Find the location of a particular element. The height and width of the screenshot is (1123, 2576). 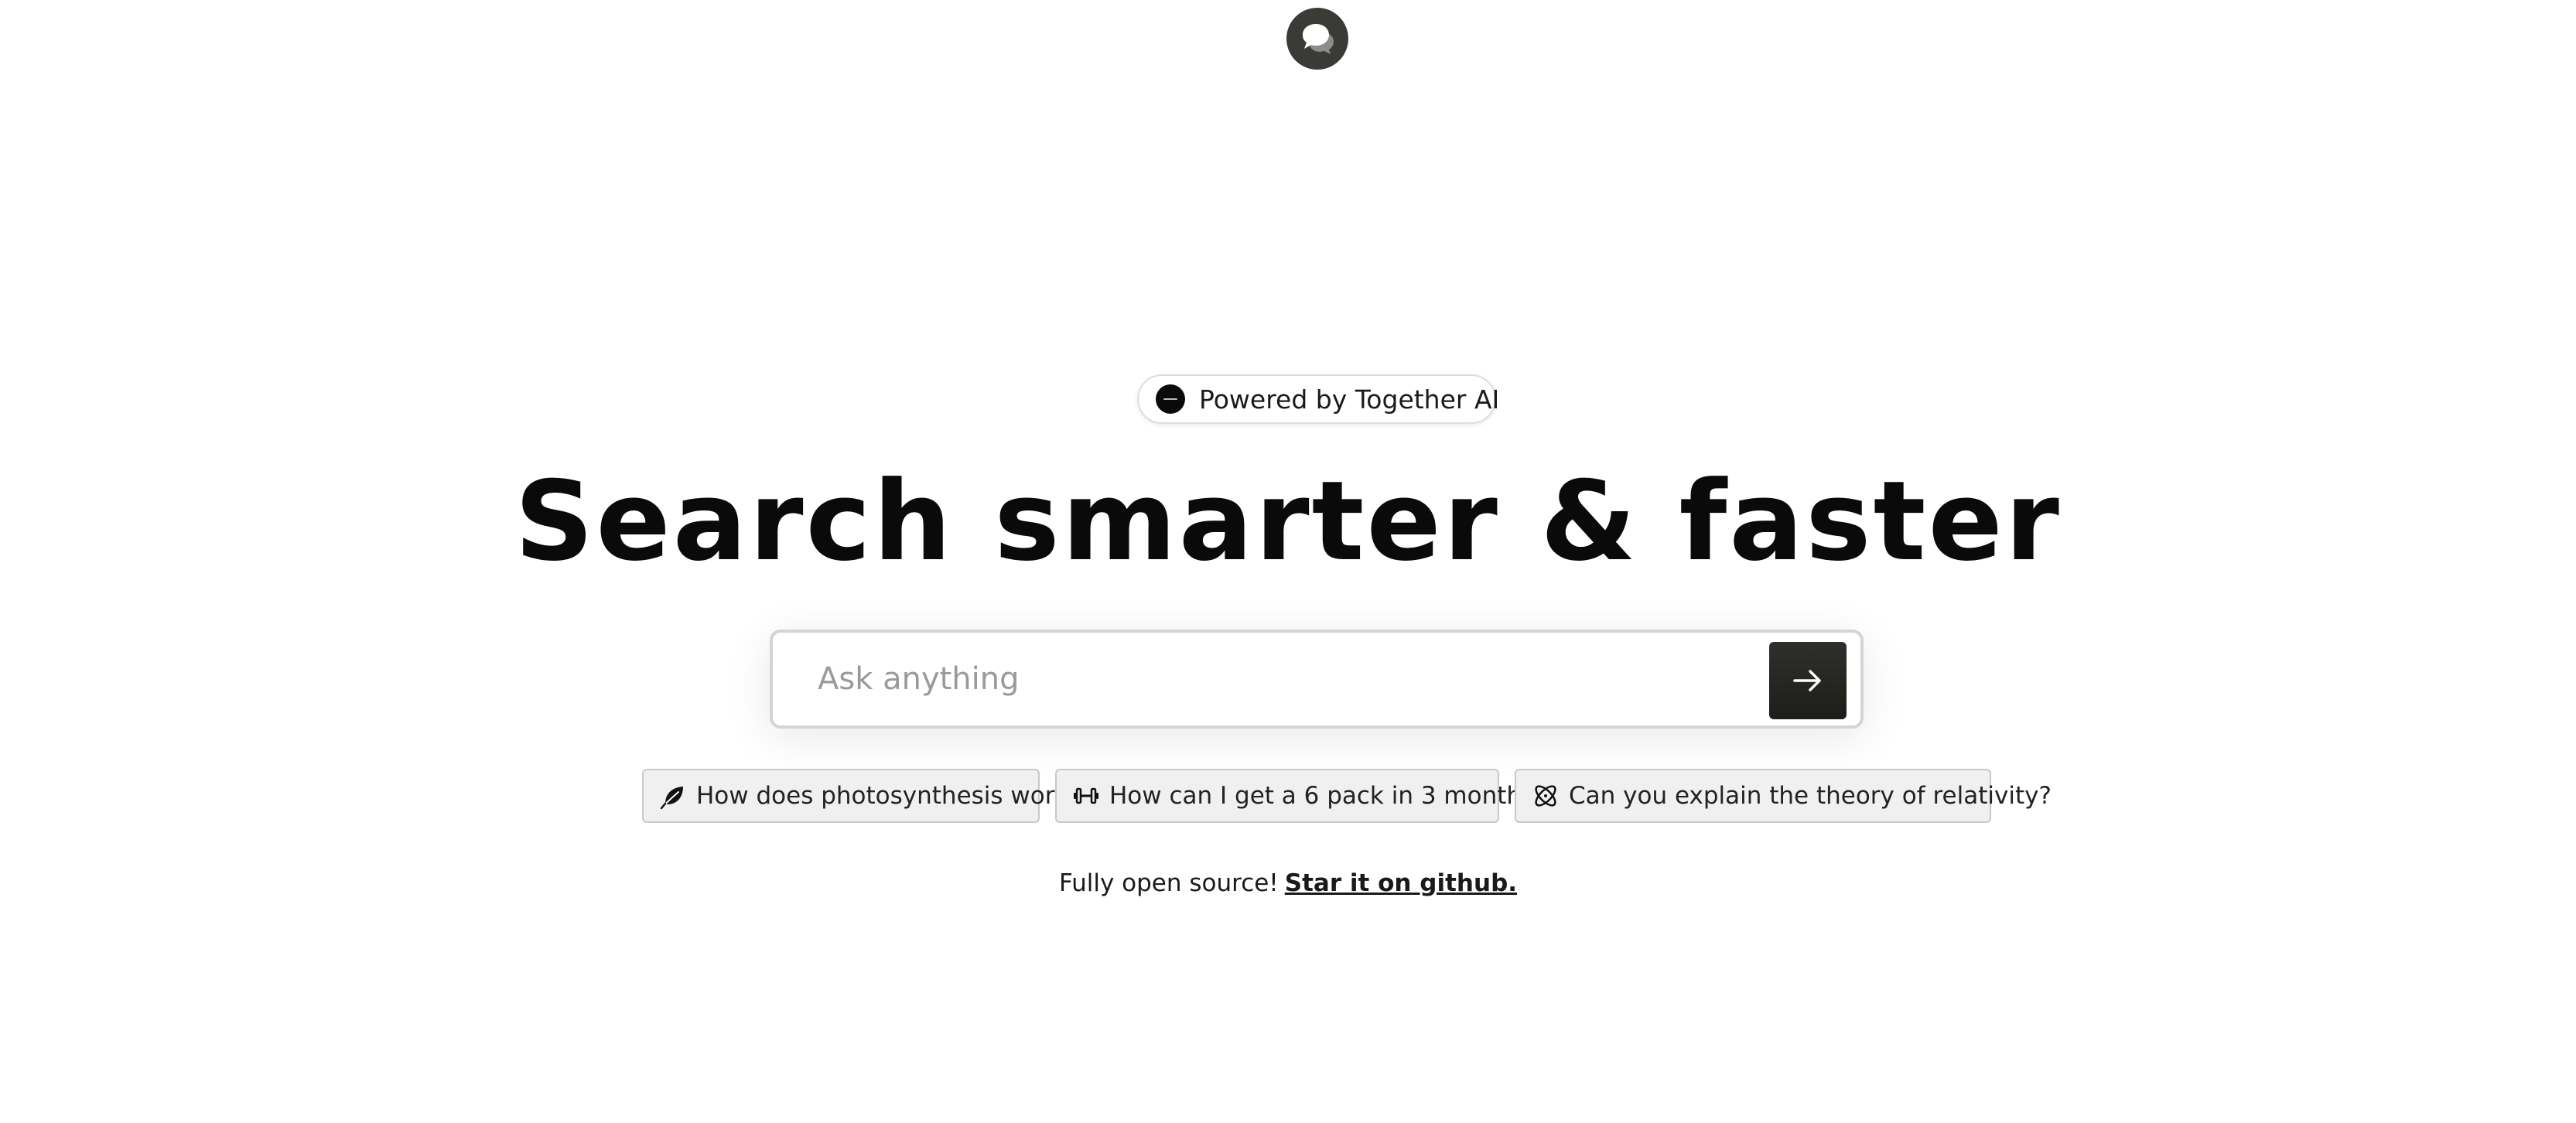

suggestion-photosynthesis: How does photosynthesis work? is located at coordinates (861, 796).